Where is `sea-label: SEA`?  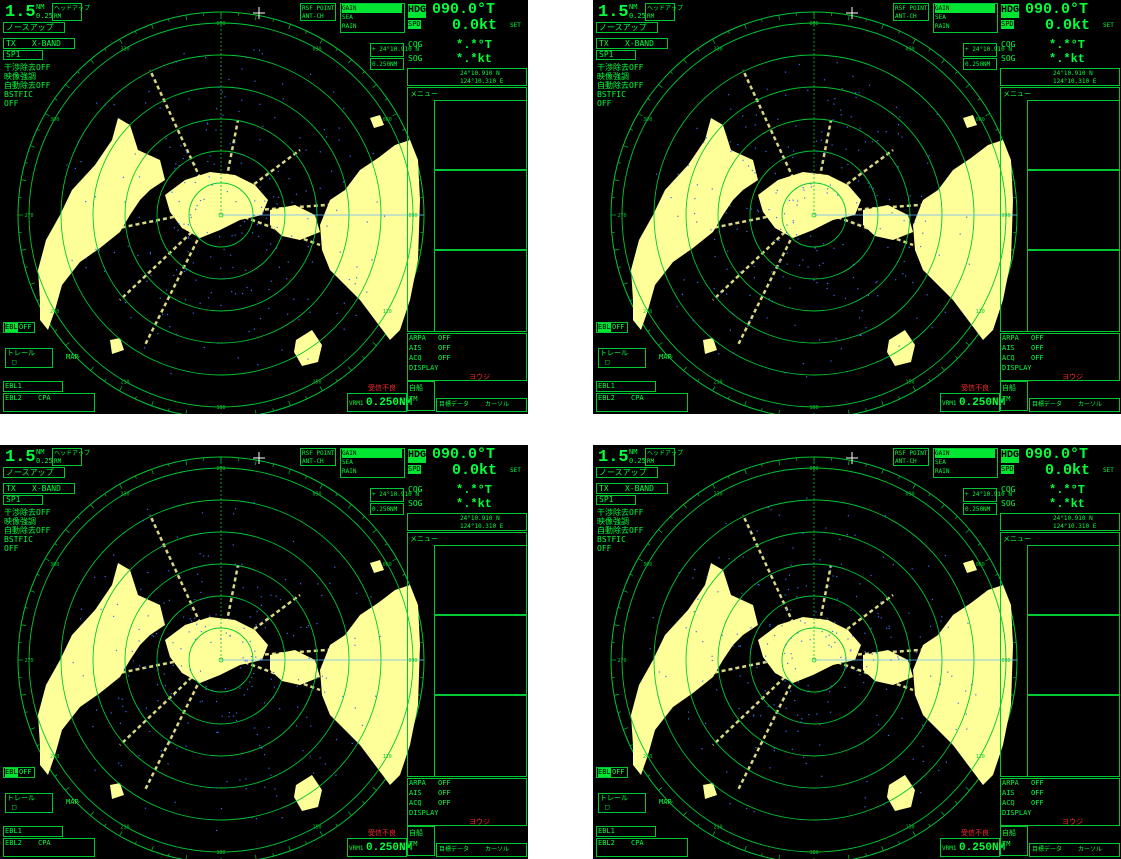 sea-label: SEA is located at coordinates (940, 17).